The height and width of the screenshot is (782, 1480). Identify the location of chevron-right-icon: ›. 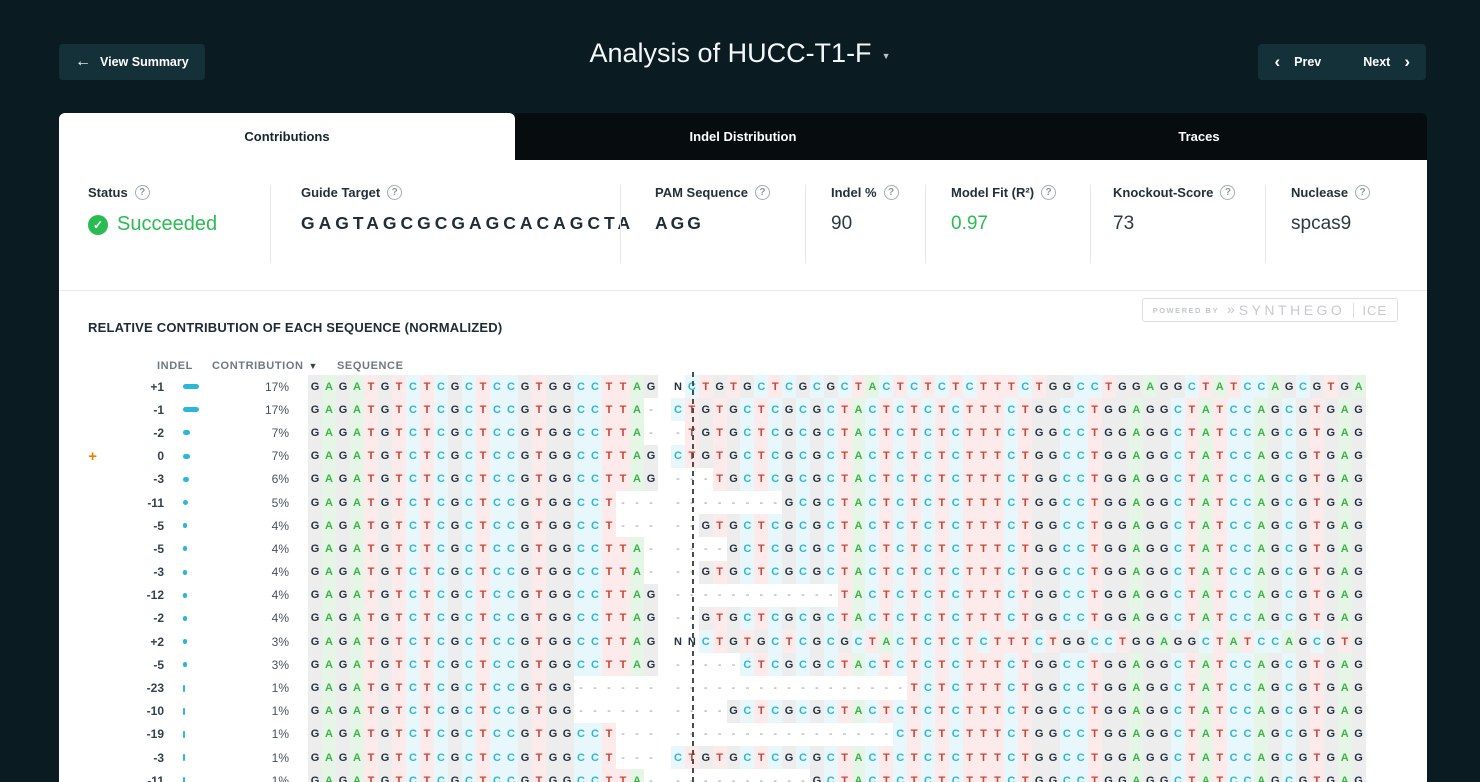
(1407, 62).